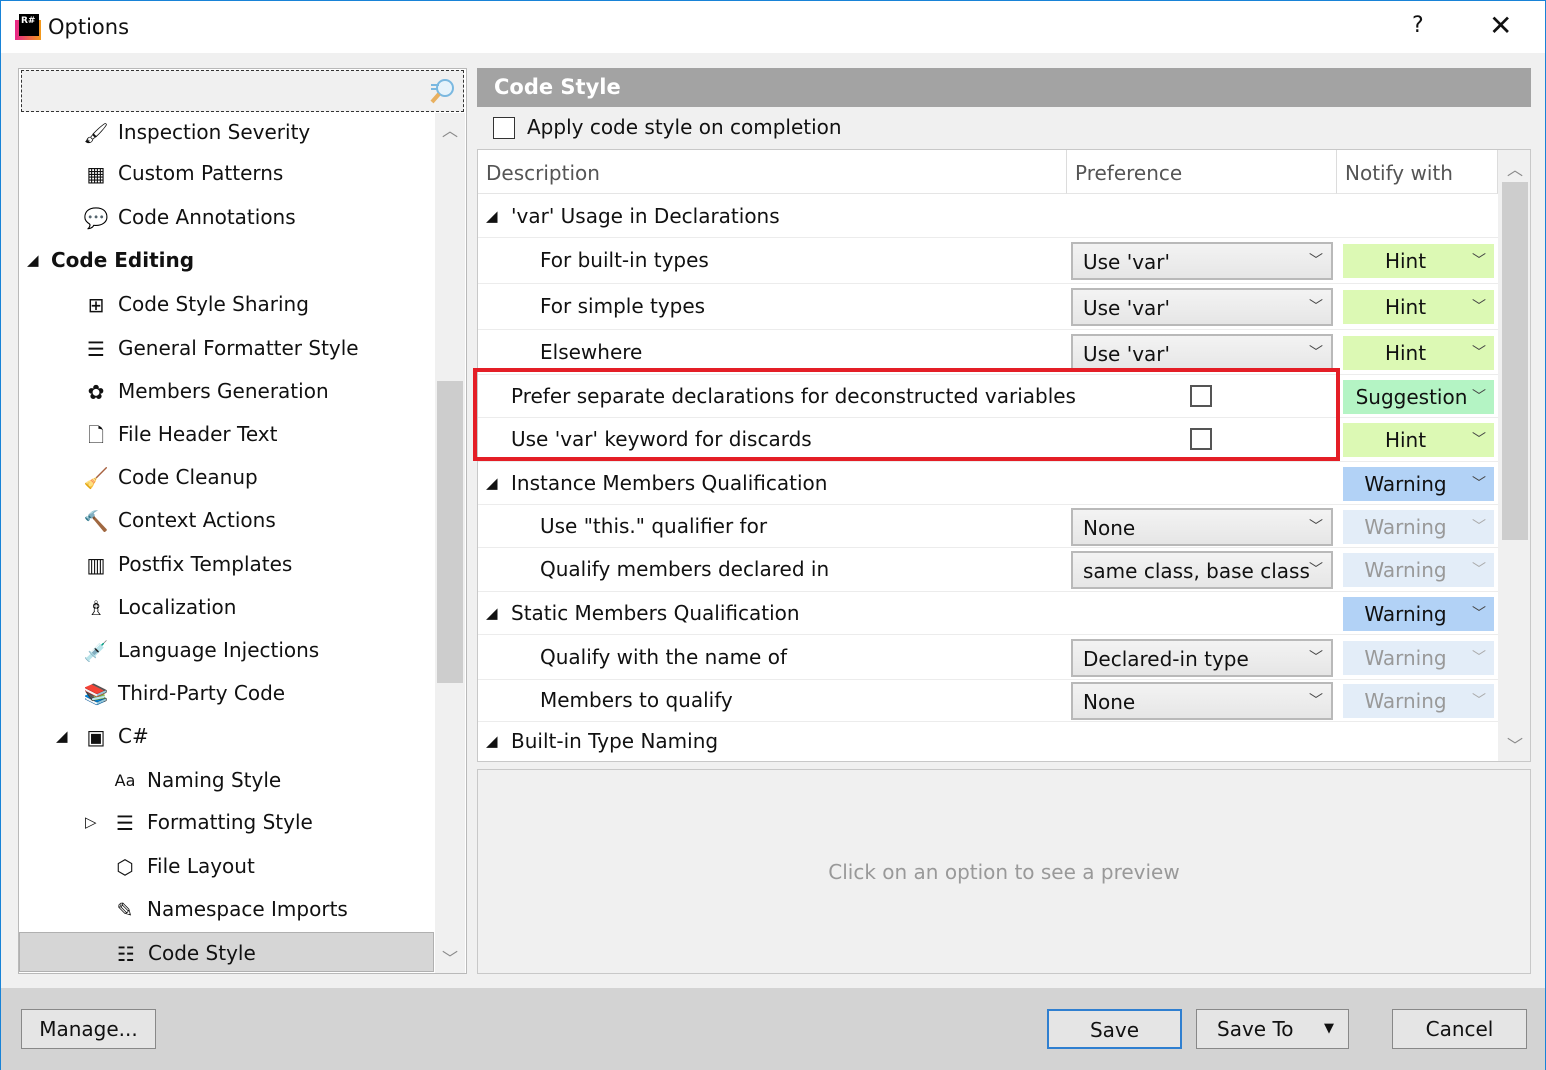 This screenshot has height=1070, width=1546. Describe the element at coordinates (226, 348) in the screenshot. I see `tree-item-general-formatter-style: ☰ General Formatter Style` at that location.